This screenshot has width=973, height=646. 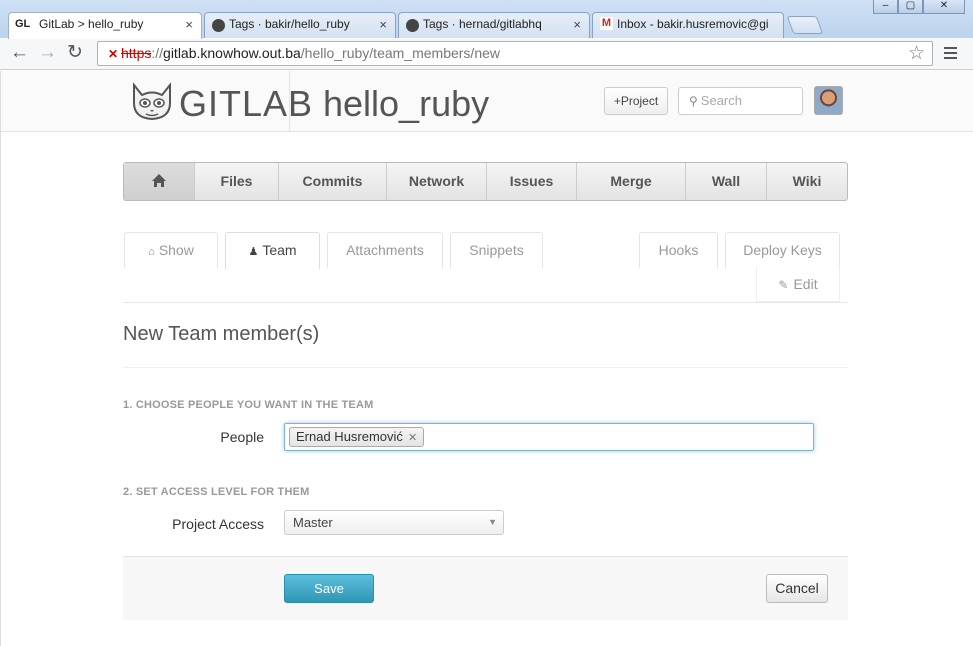 I want to click on selected-person-name: Ernad Husremović, so click(x=349, y=436).